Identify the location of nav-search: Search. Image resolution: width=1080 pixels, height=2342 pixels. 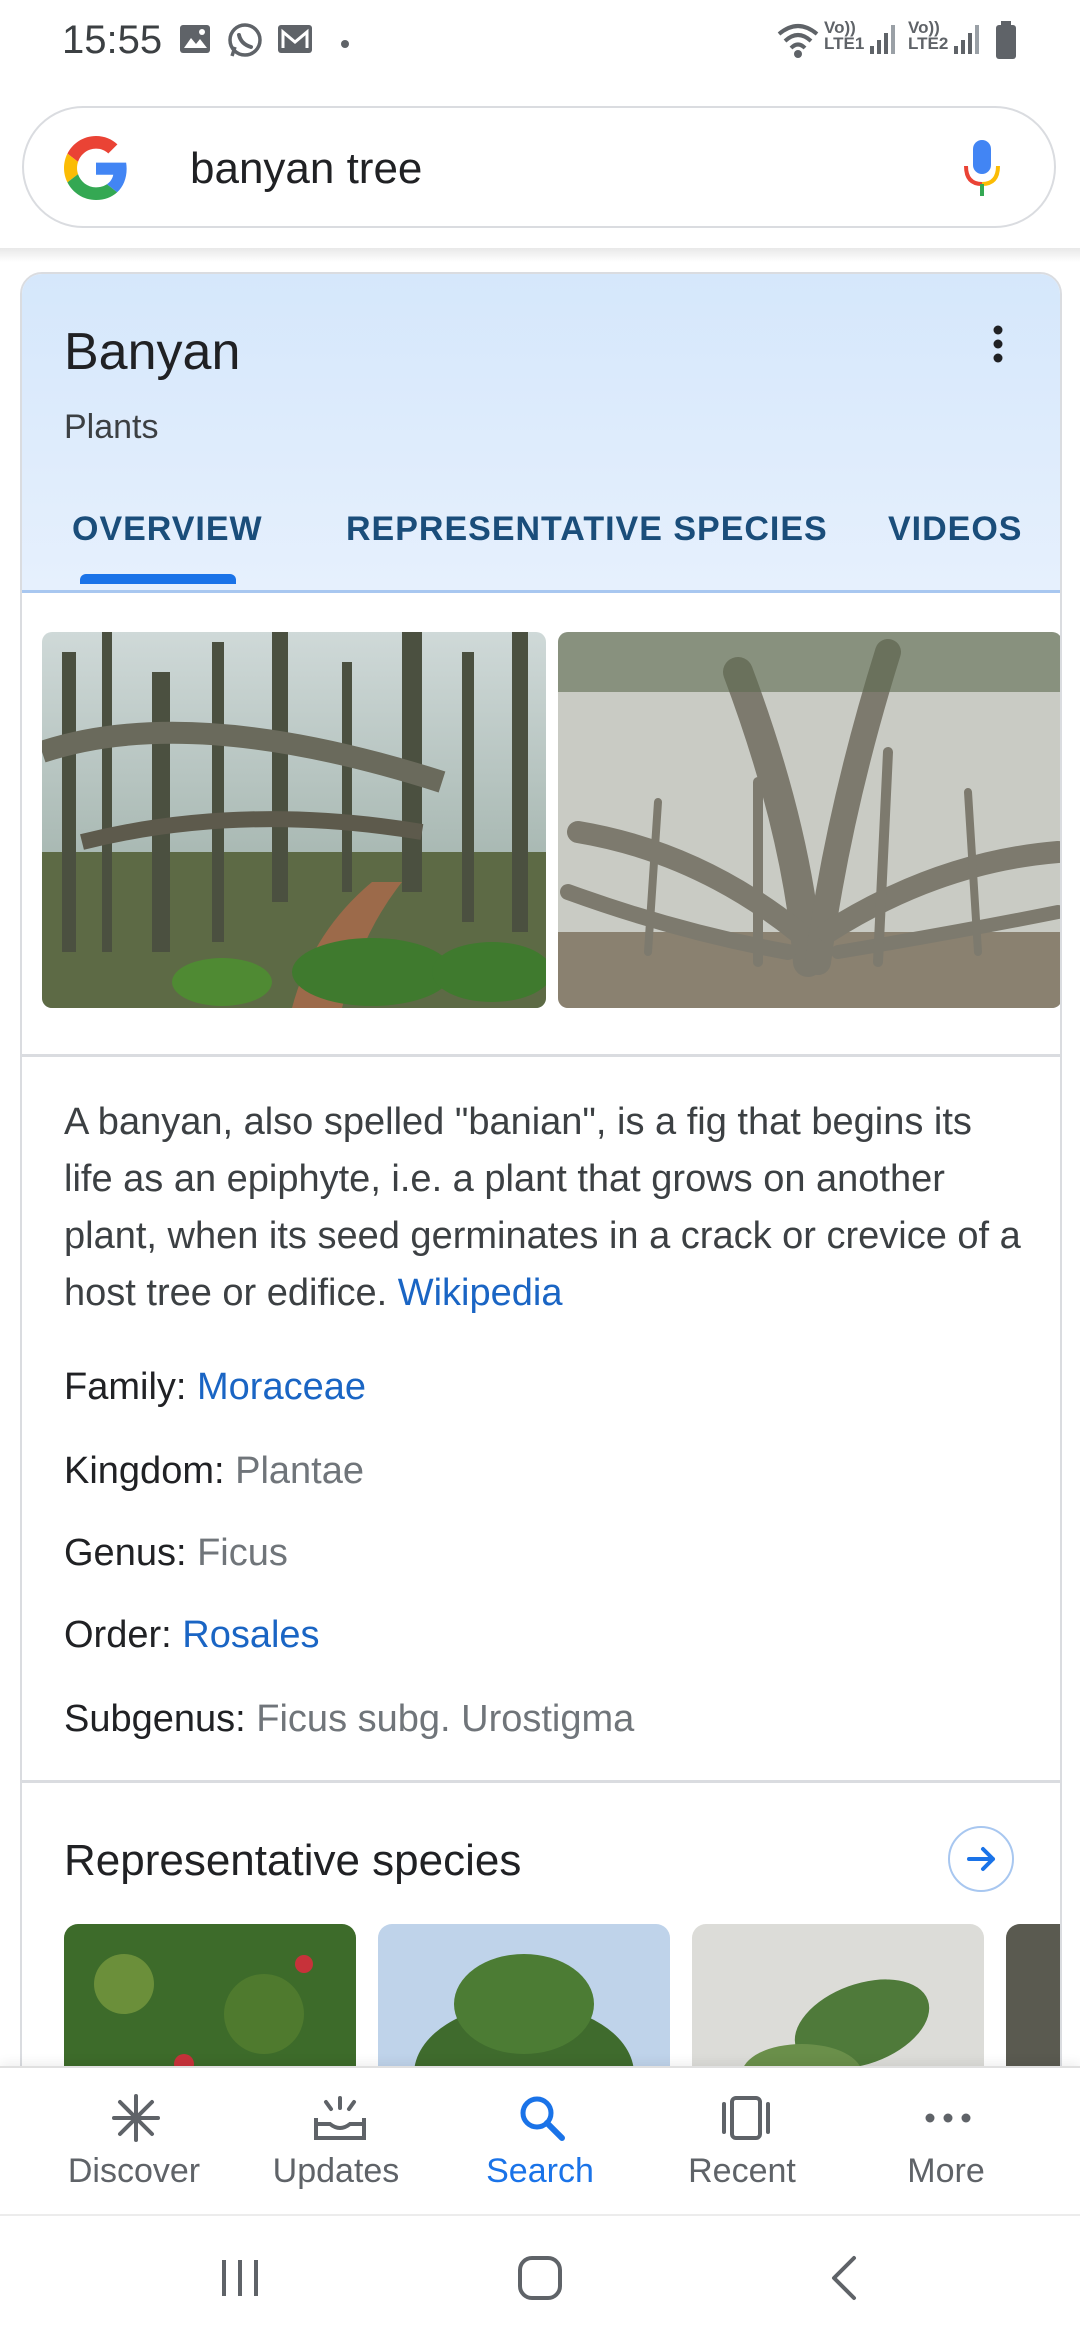
(540, 2142).